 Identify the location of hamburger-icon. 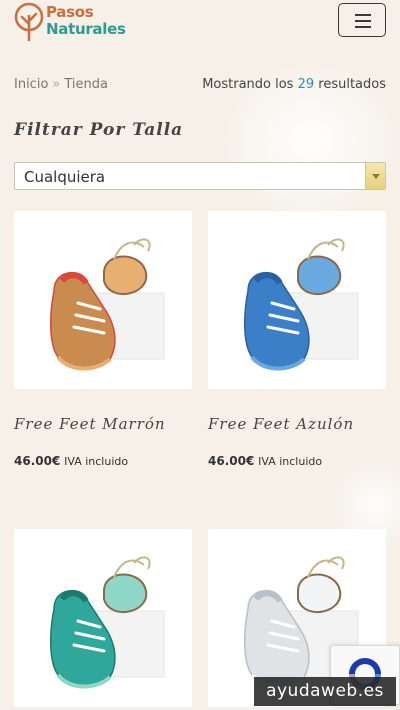
(363, 15).